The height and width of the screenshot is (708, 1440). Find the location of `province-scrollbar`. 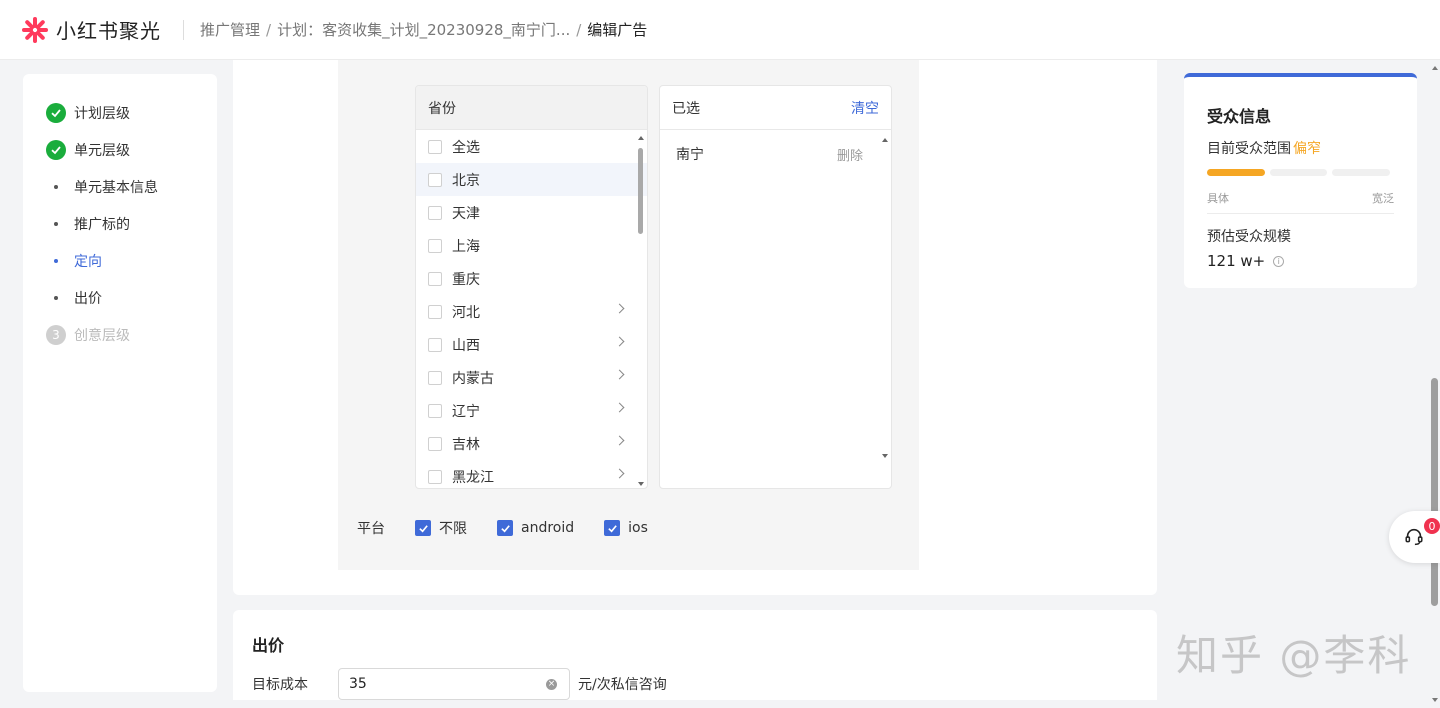

province-scrollbar is located at coordinates (641, 311).